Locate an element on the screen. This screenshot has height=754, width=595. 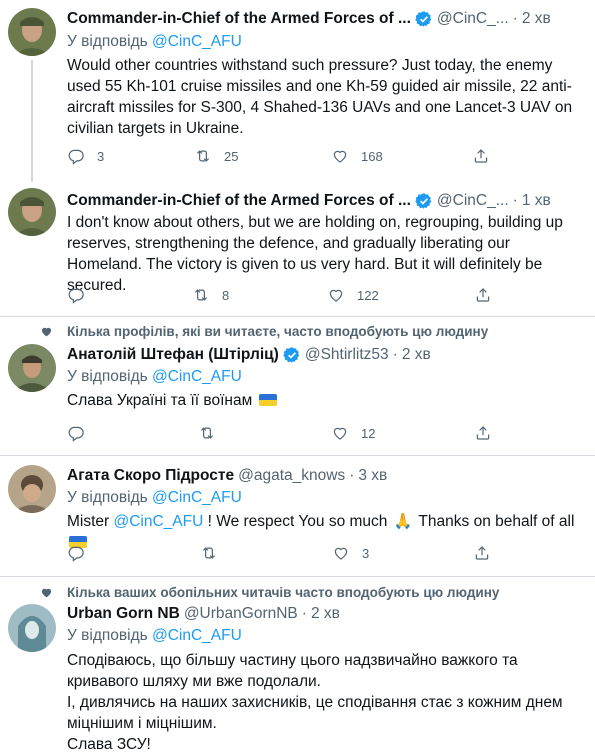
mention-link: @CinC_AFU is located at coordinates (159, 521).